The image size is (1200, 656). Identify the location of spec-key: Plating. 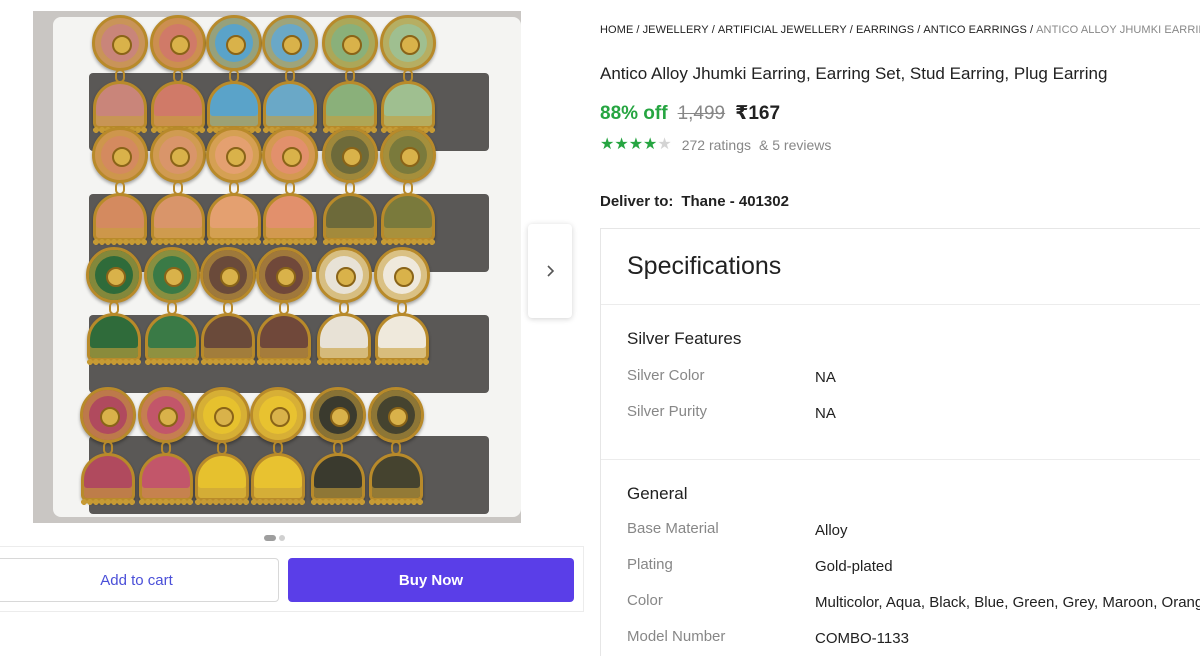
(650, 564).